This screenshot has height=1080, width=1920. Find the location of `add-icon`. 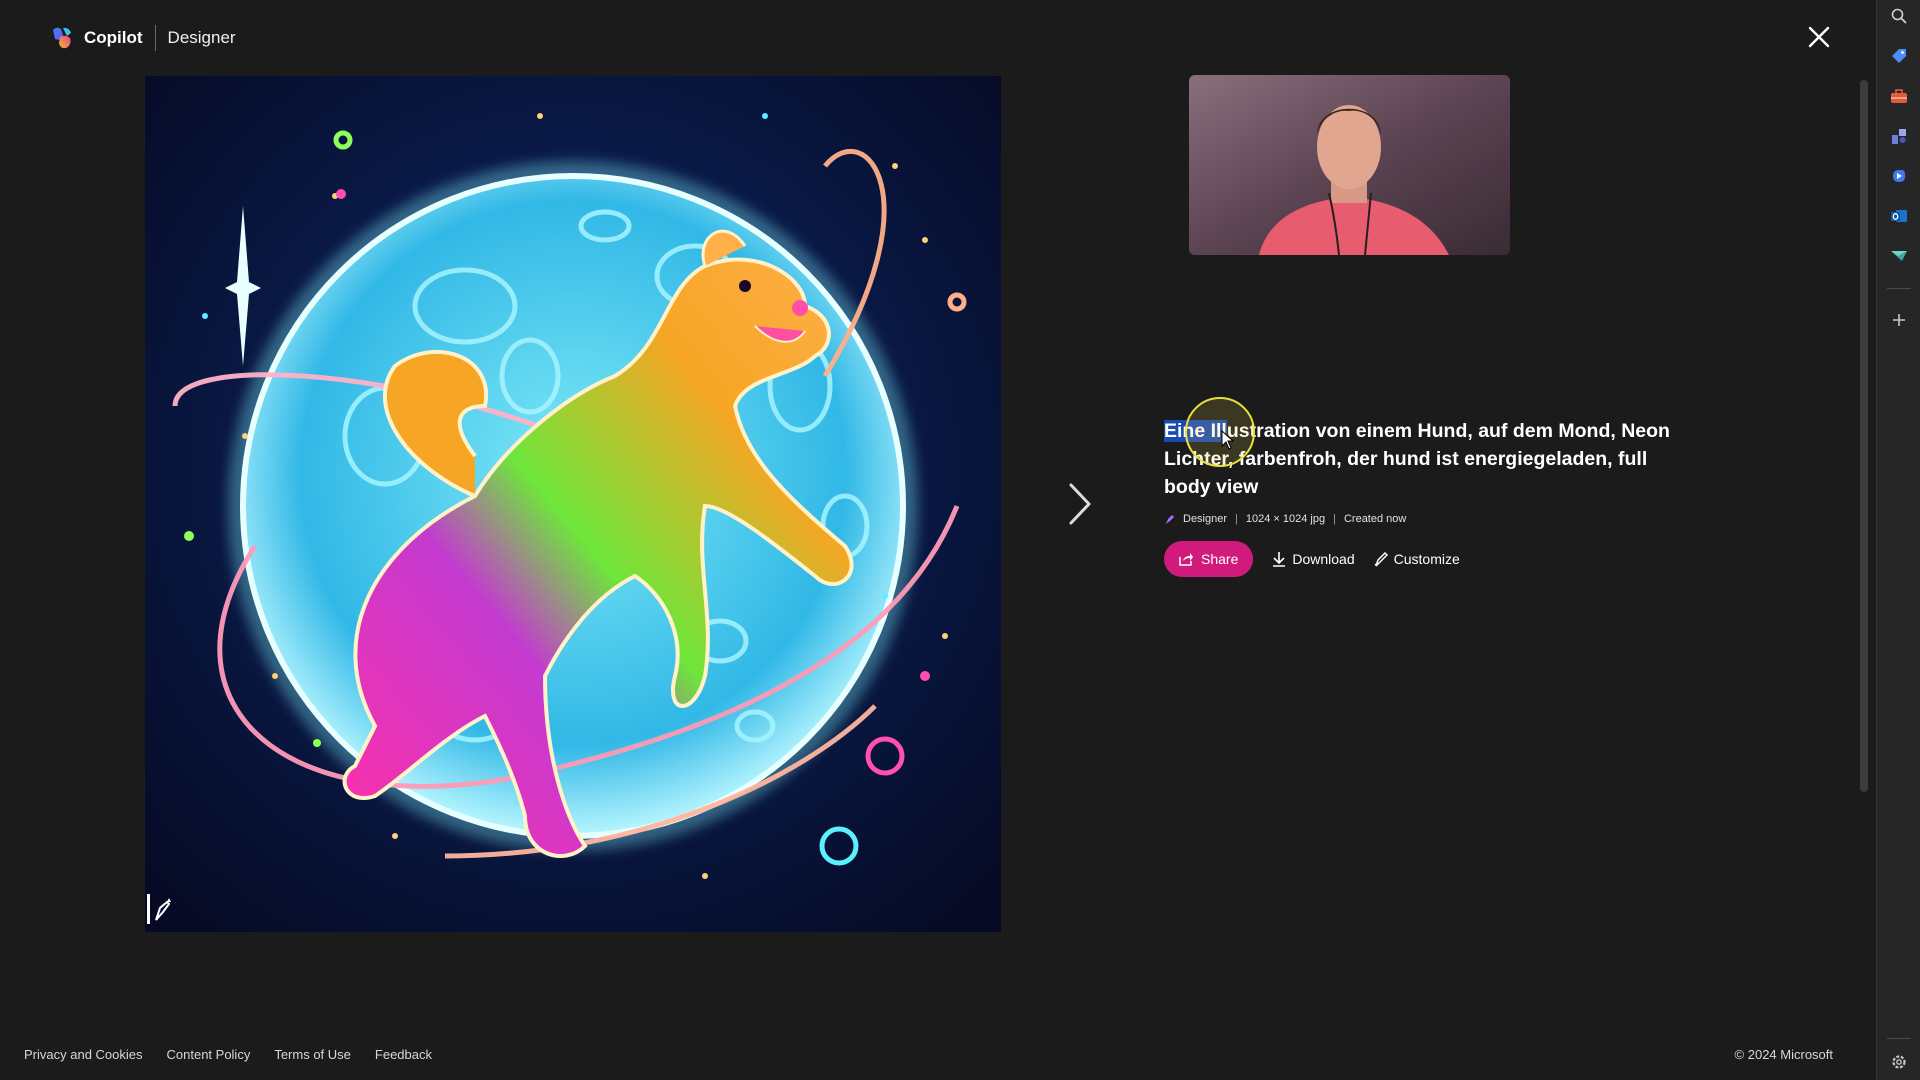

add-icon is located at coordinates (1899, 320).